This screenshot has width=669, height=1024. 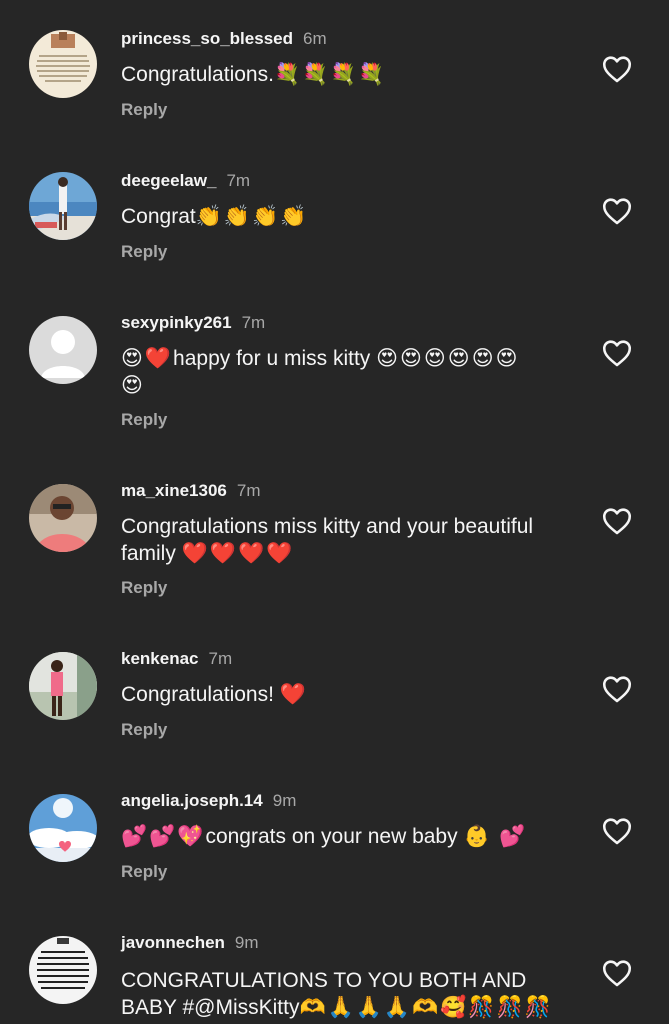 I want to click on timestamp: 6m, so click(x=314, y=38).